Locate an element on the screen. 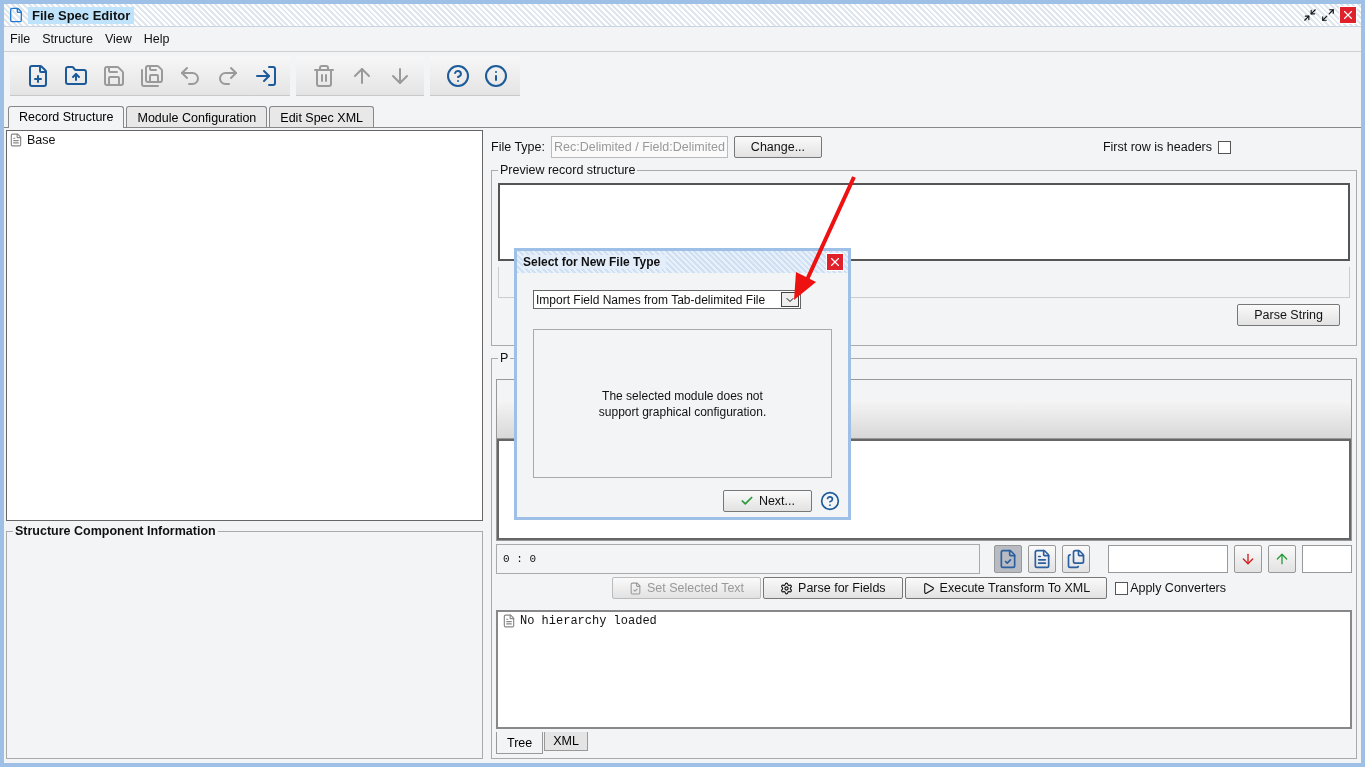 The height and width of the screenshot is (767, 1365). trash-icon is located at coordinates (324, 75).